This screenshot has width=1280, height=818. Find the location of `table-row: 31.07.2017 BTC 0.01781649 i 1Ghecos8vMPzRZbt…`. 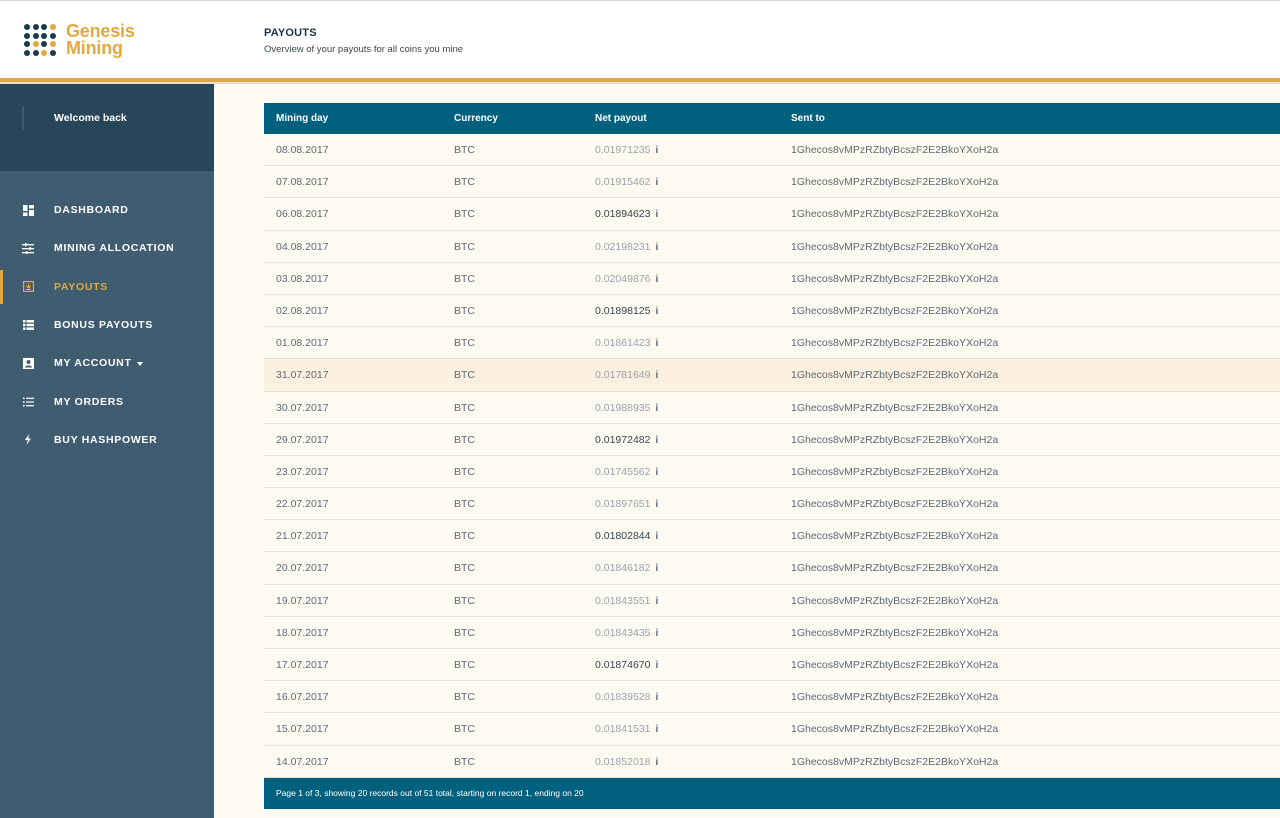

table-row: 31.07.2017 BTC 0.01781649 i 1Ghecos8vMPzRZbt… is located at coordinates (772, 375).